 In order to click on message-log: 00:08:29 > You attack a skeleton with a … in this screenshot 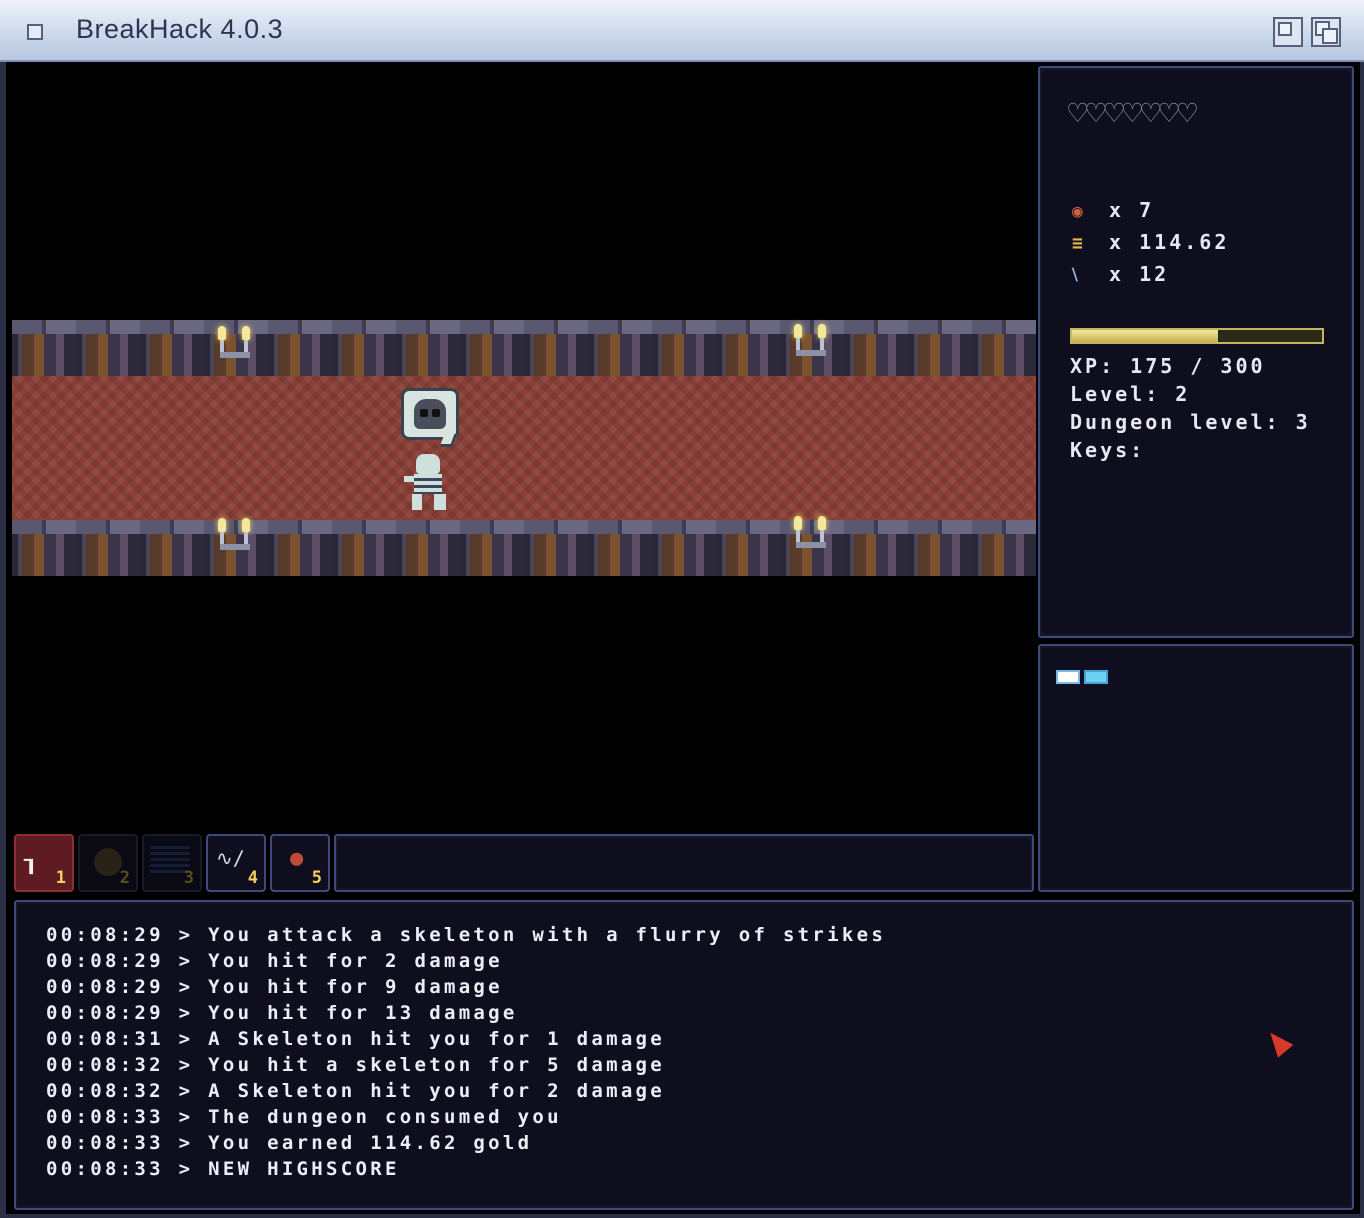, I will do `click(466, 1054)`.